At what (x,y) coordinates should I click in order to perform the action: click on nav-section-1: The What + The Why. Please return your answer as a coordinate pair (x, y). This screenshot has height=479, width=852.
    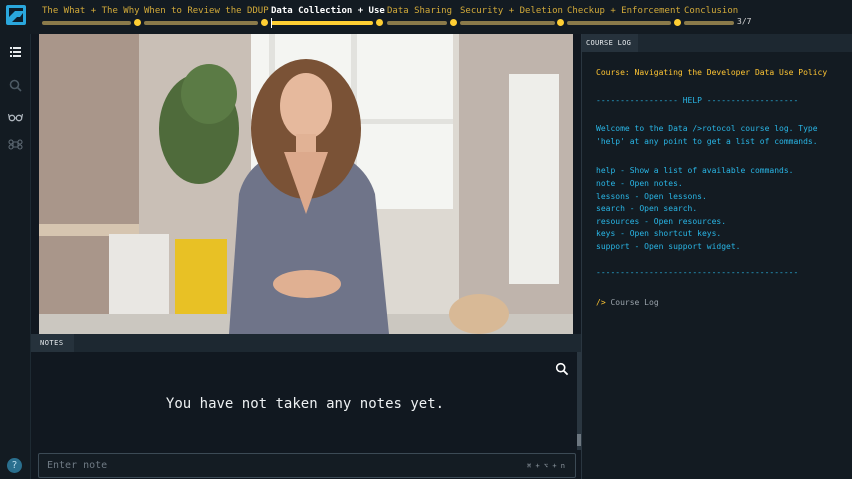
    Looking at the image, I should click on (91, 17).